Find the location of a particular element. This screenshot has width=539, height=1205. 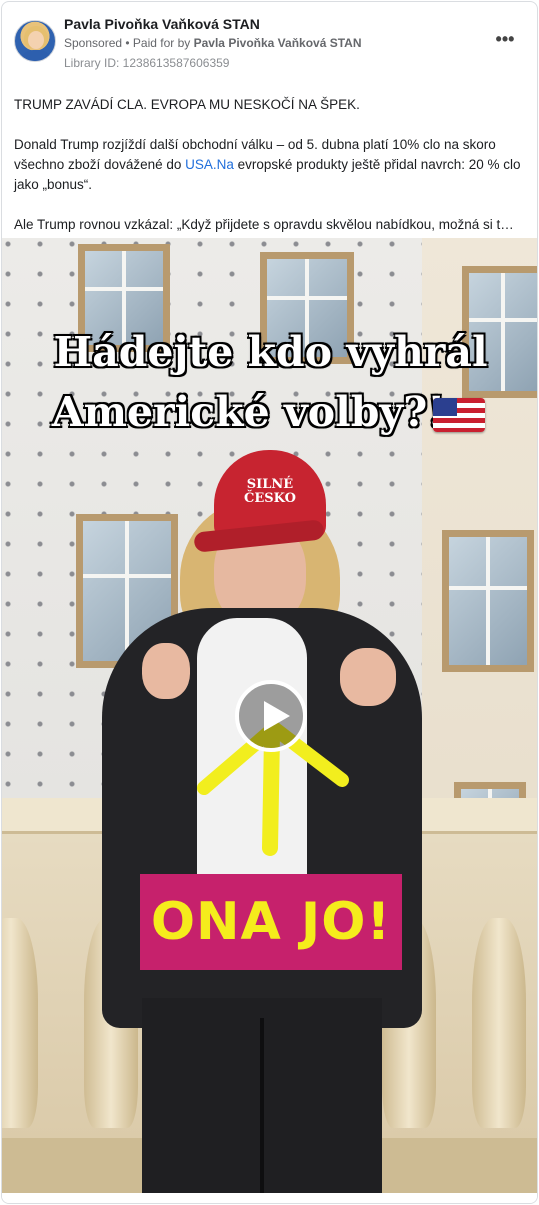

cap-text: SILNÉ ČESKO is located at coordinates (270, 492).